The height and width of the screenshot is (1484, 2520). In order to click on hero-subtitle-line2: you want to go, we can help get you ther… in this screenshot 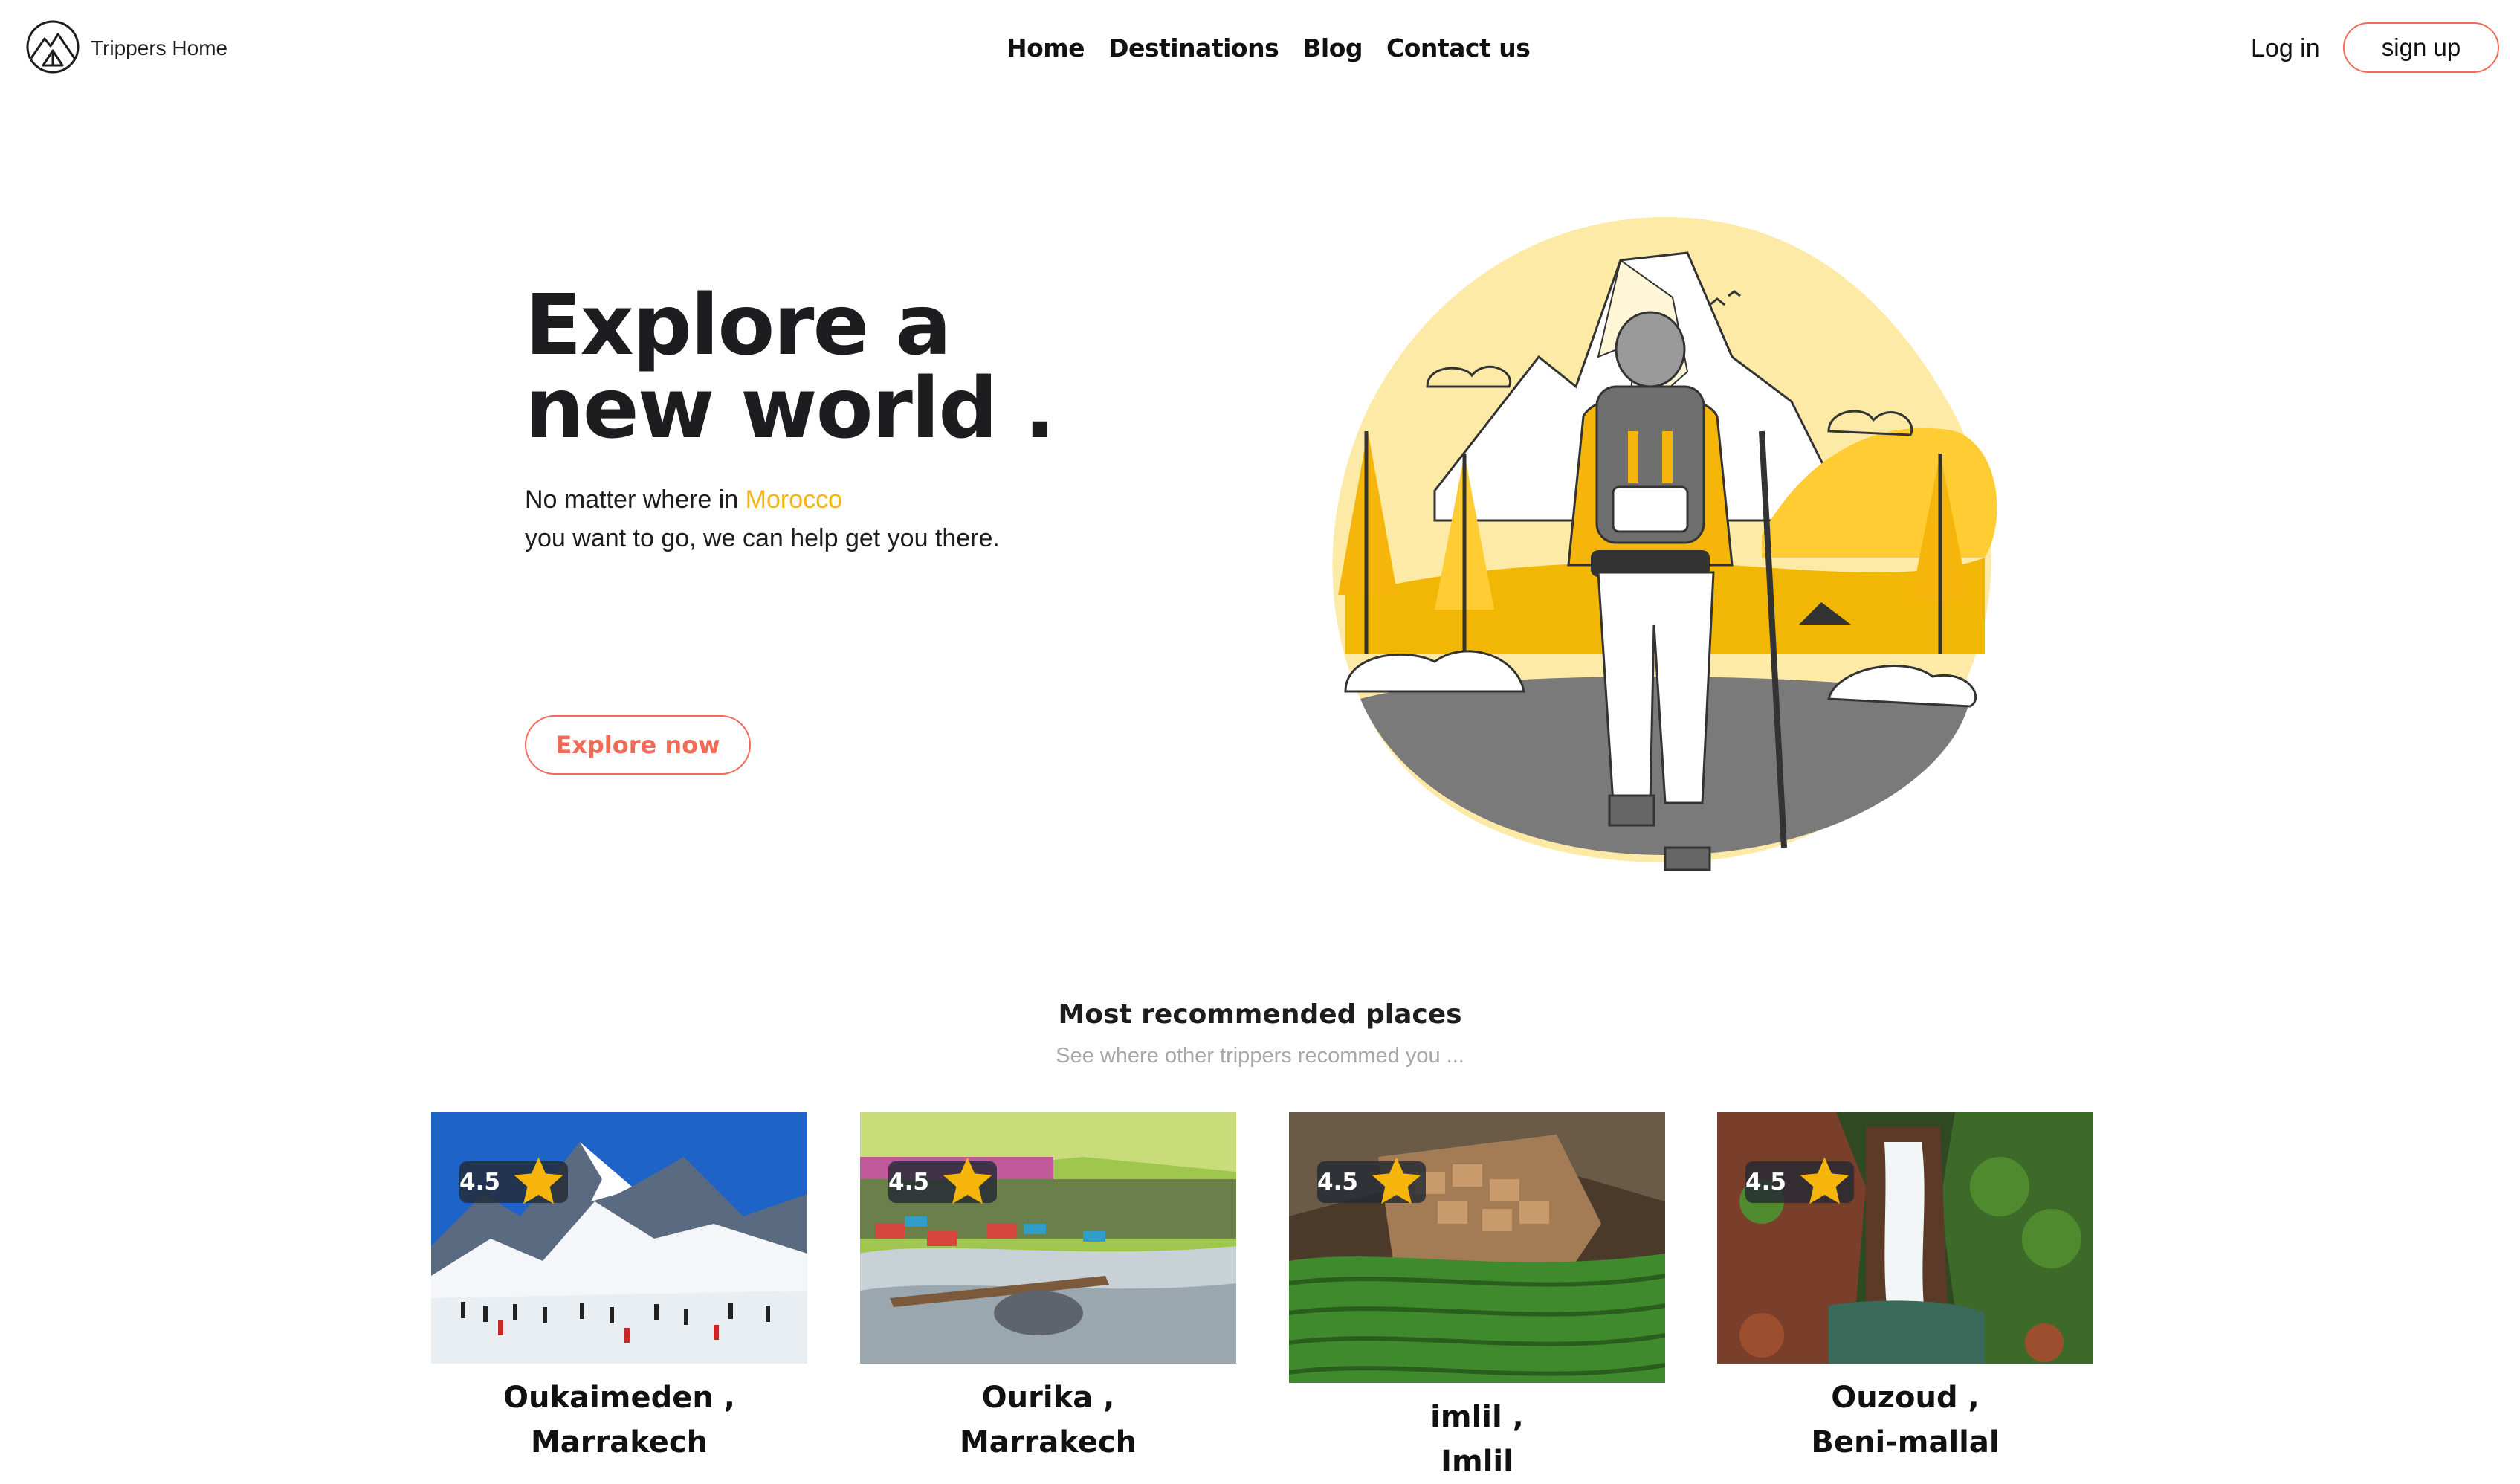, I will do `click(763, 538)`.